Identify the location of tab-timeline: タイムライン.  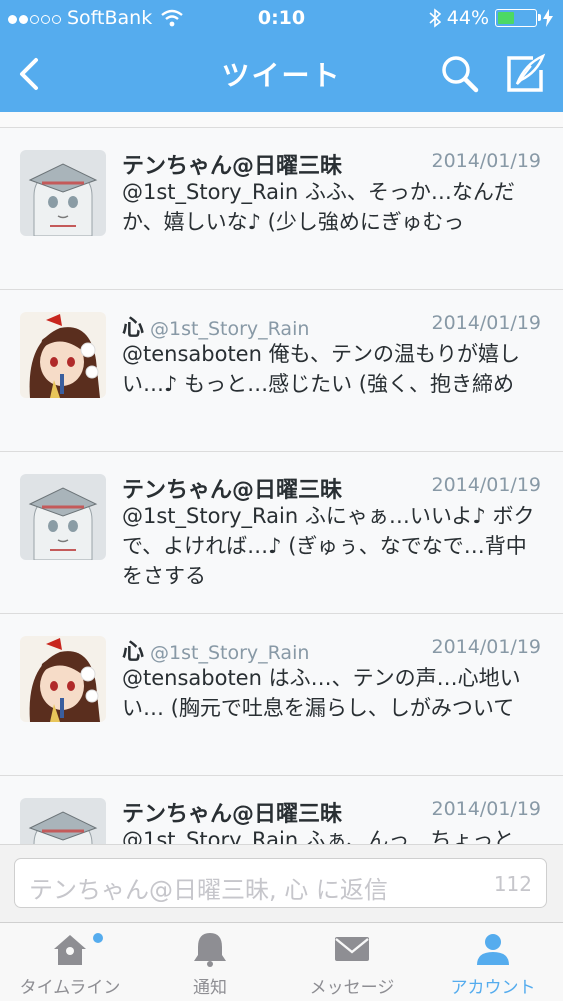
(70, 962).